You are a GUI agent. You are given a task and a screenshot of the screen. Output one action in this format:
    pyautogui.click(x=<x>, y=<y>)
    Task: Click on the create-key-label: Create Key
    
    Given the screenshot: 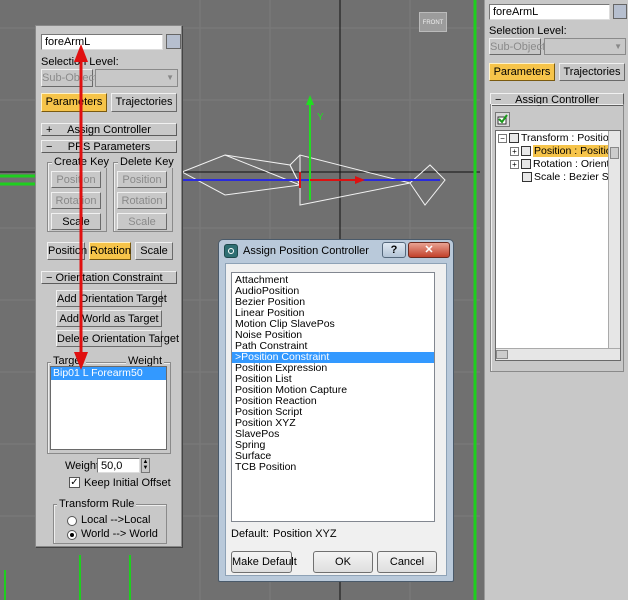 What is the action you would take?
    pyautogui.click(x=82, y=162)
    